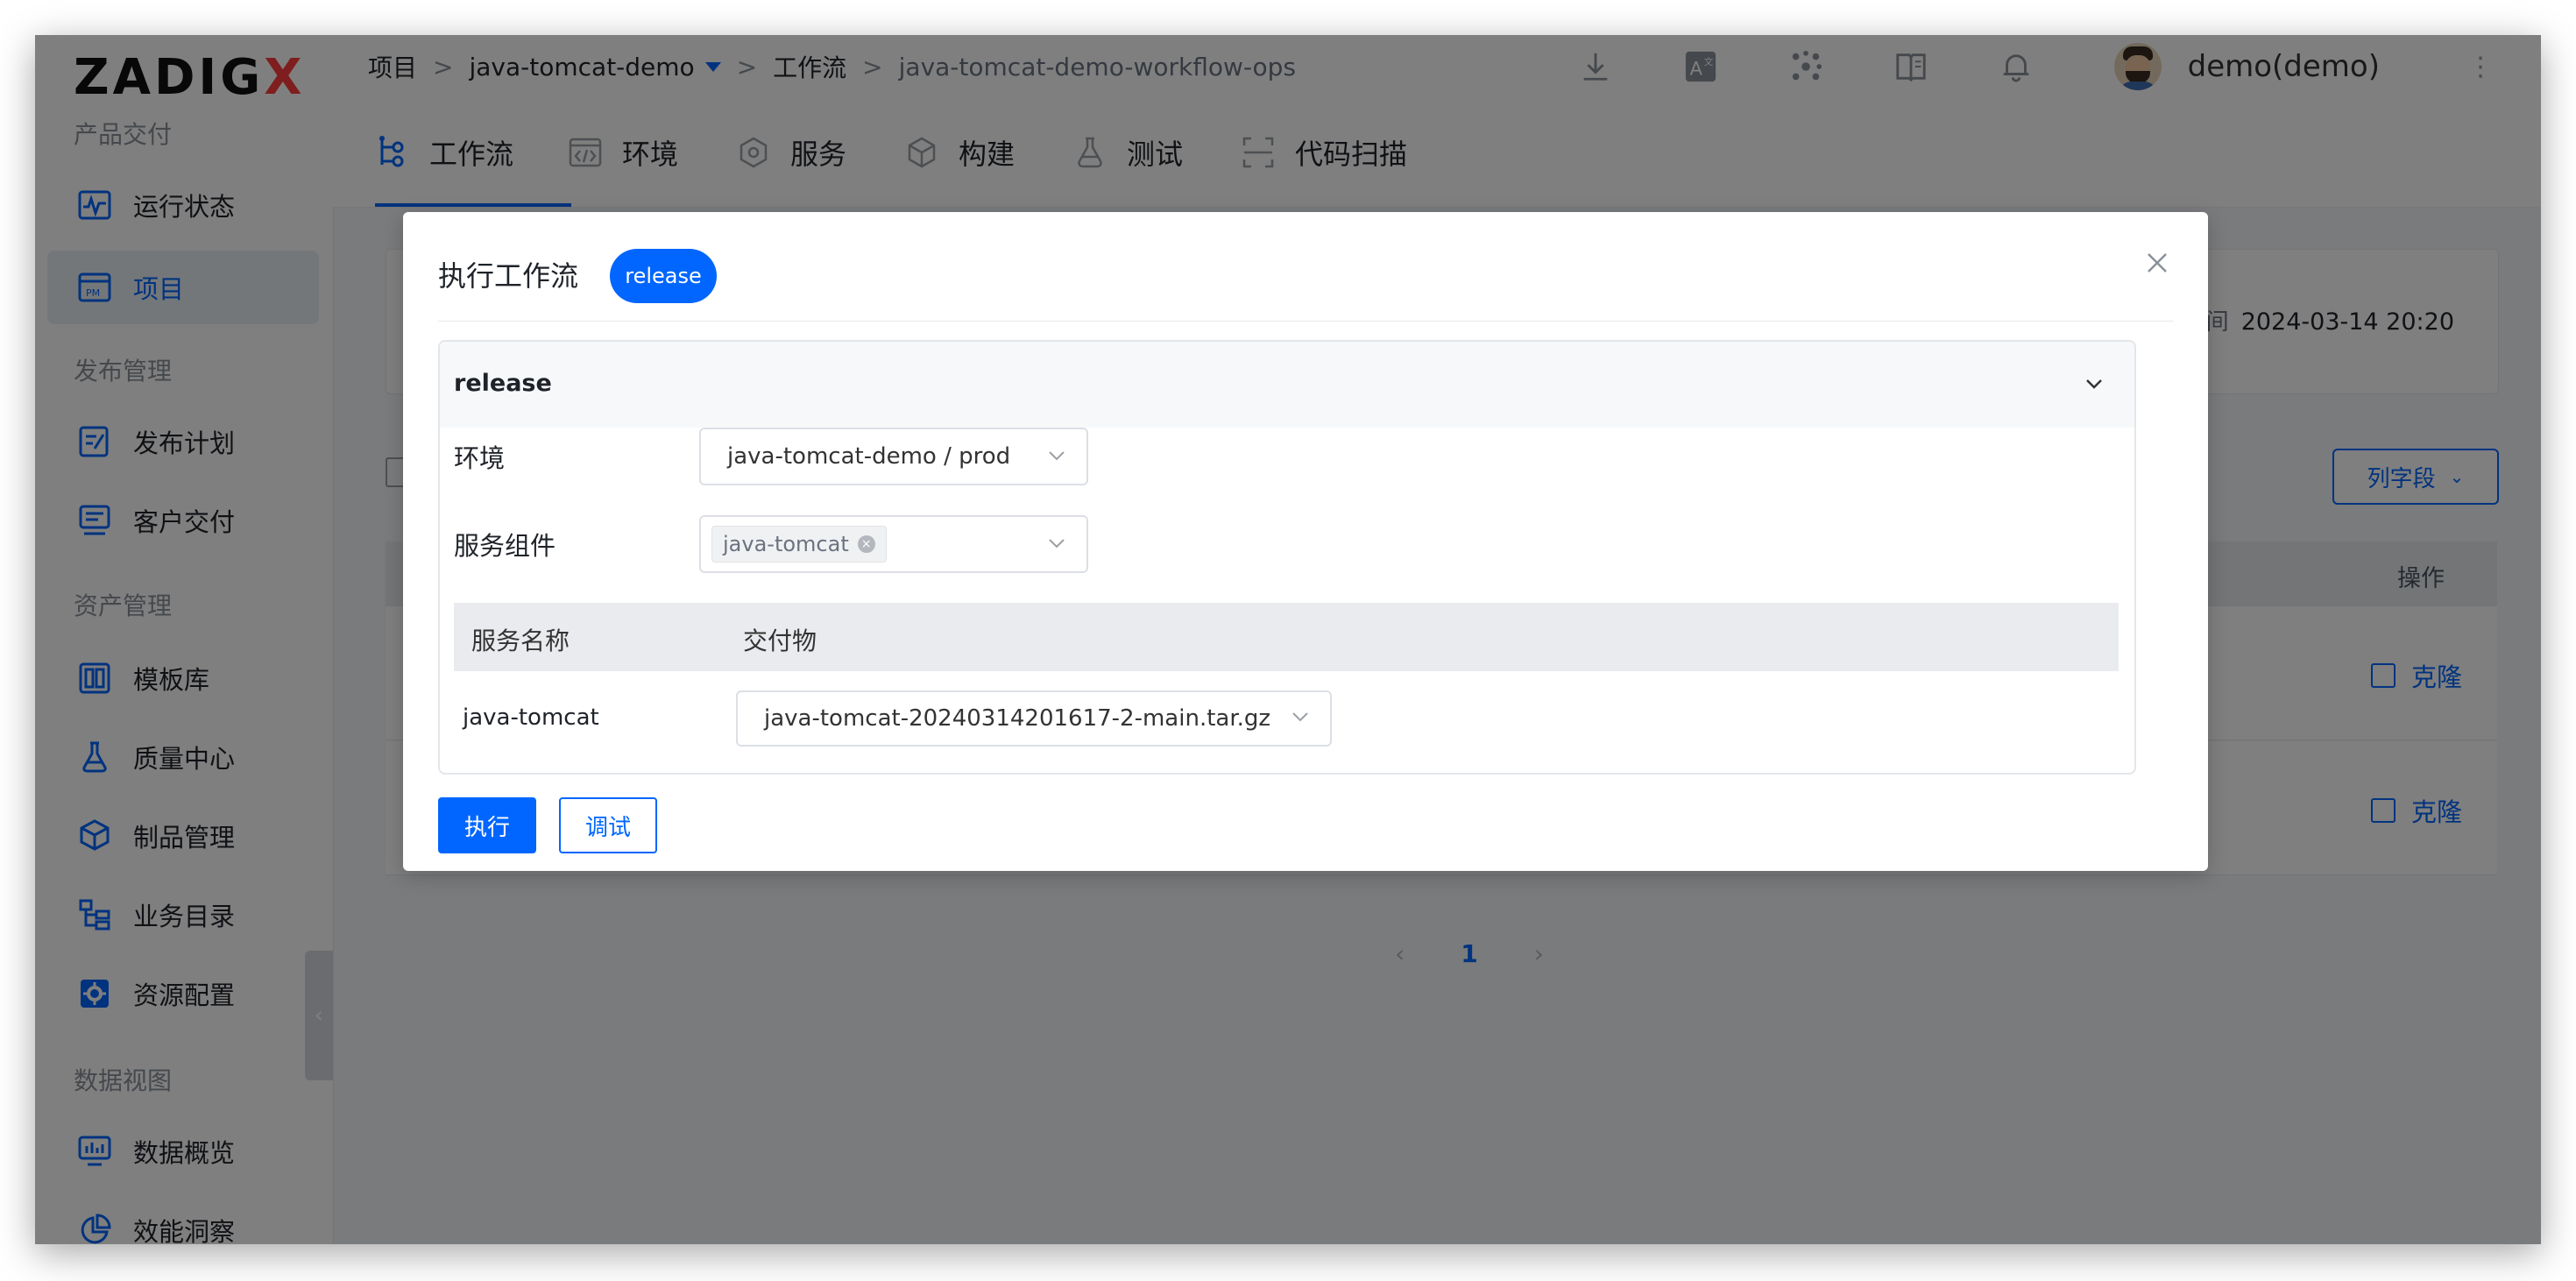  What do you see at coordinates (799, 544) in the screenshot?
I see `service-tag: java-tomcat ×` at bounding box center [799, 544].